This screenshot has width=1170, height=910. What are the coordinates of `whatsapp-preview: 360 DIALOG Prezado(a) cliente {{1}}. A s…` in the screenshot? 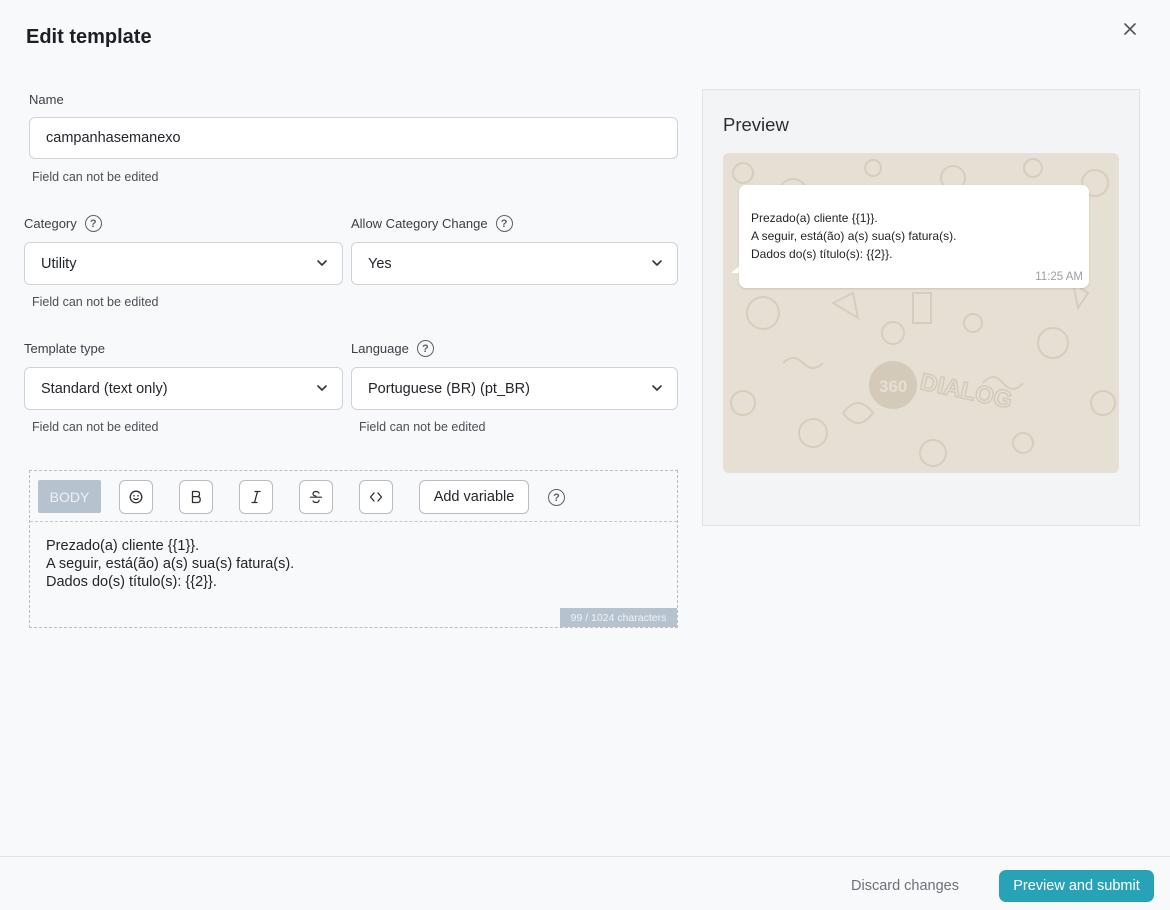 It's located at (921, 313).